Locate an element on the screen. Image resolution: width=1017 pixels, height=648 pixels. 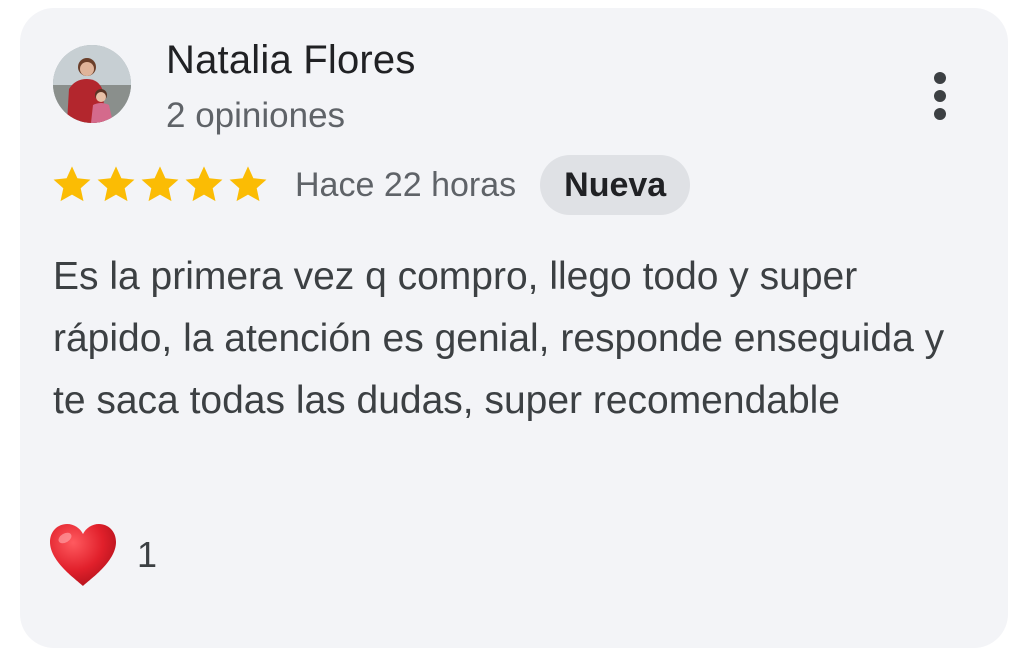
heart-icon is located at coordinates (83, 555).